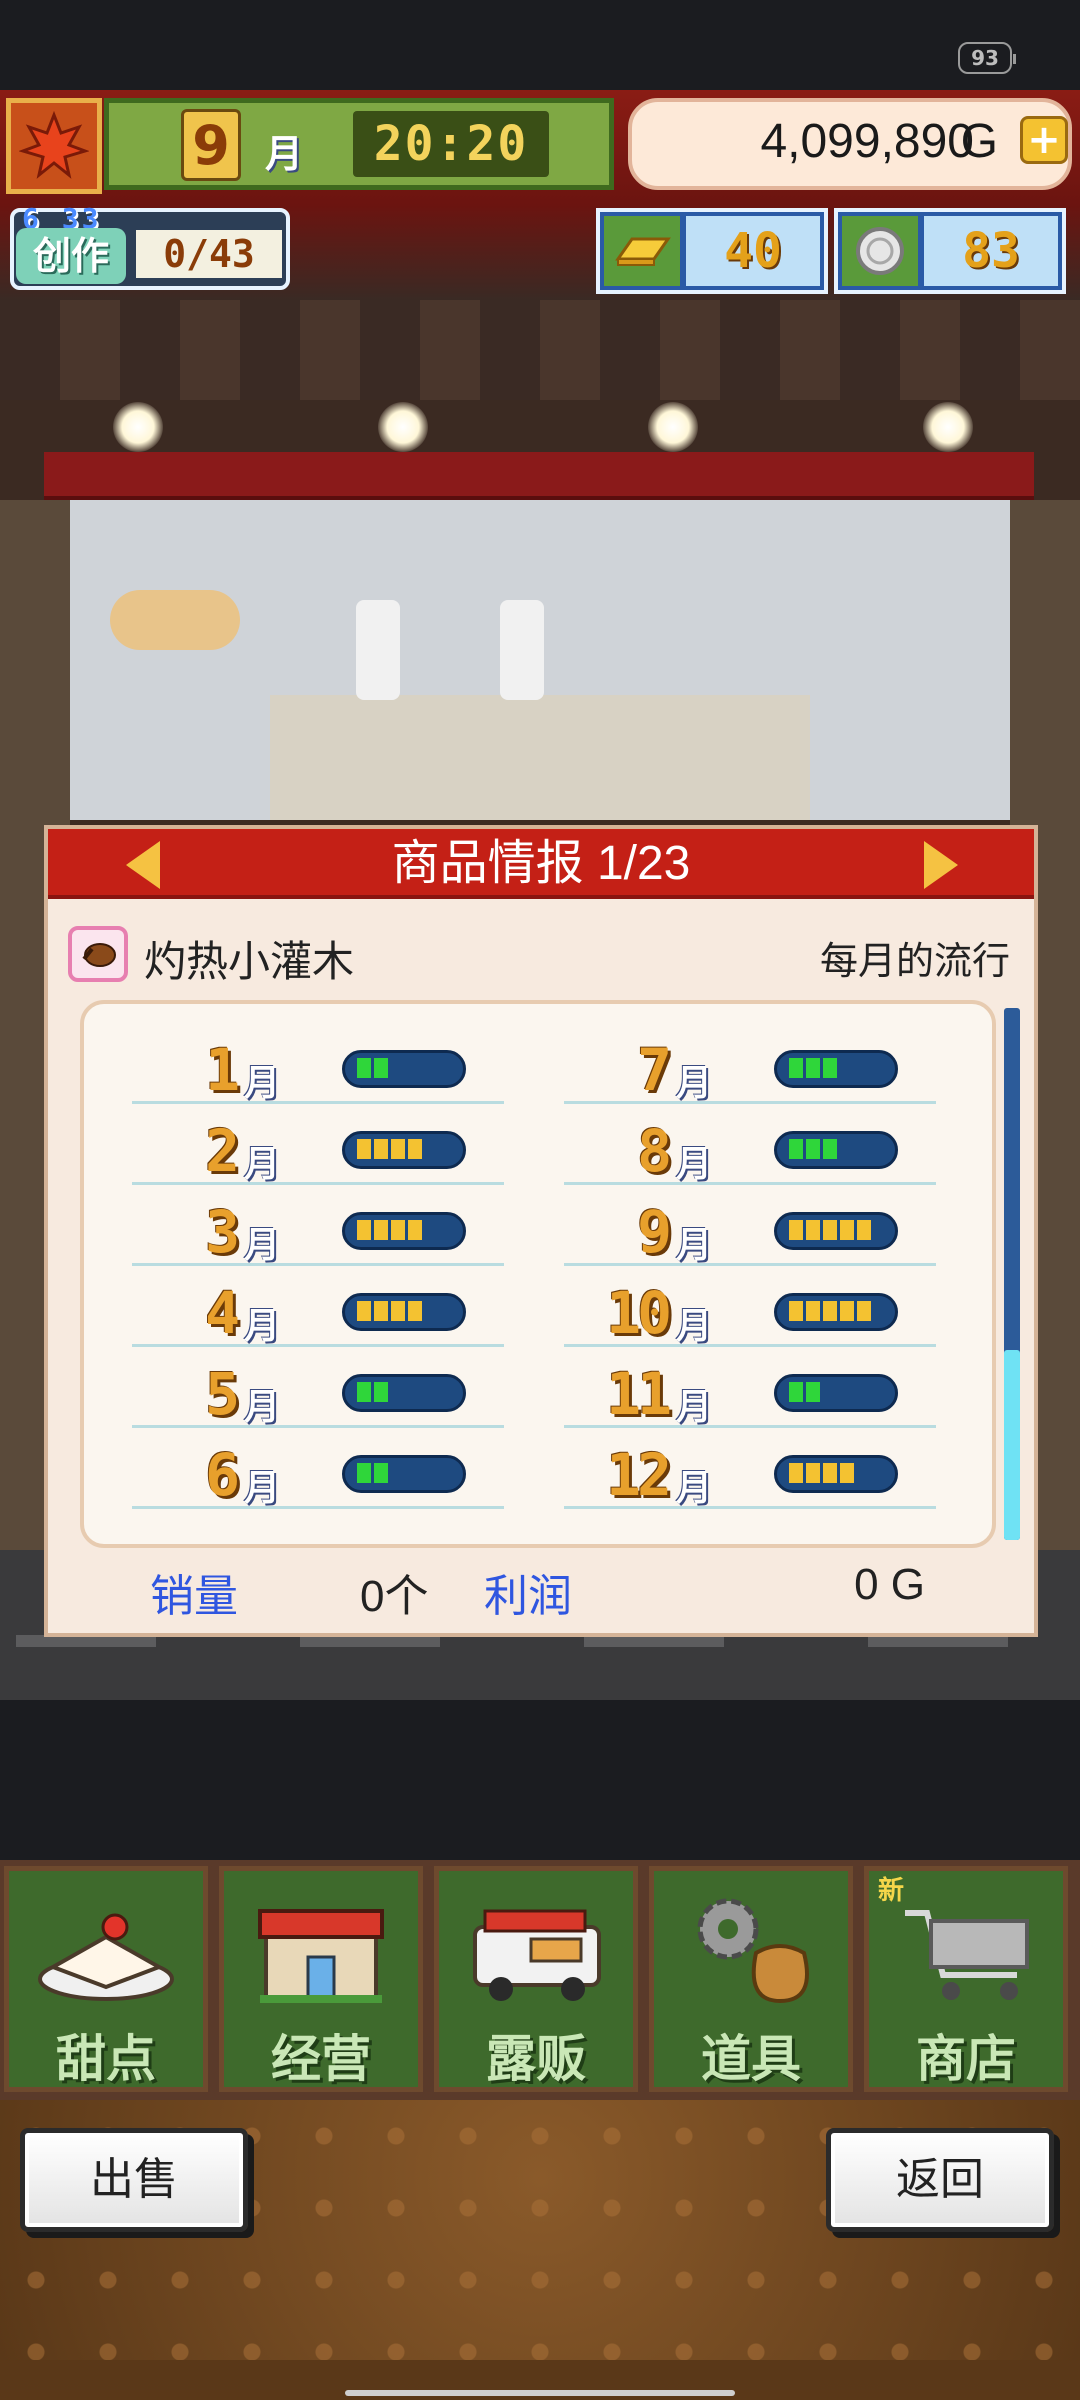  What do you see at coordinates (1012, 1445) in the screenshot?
I see `scrollbar-thumb` at bounding box center [1012, 1445].